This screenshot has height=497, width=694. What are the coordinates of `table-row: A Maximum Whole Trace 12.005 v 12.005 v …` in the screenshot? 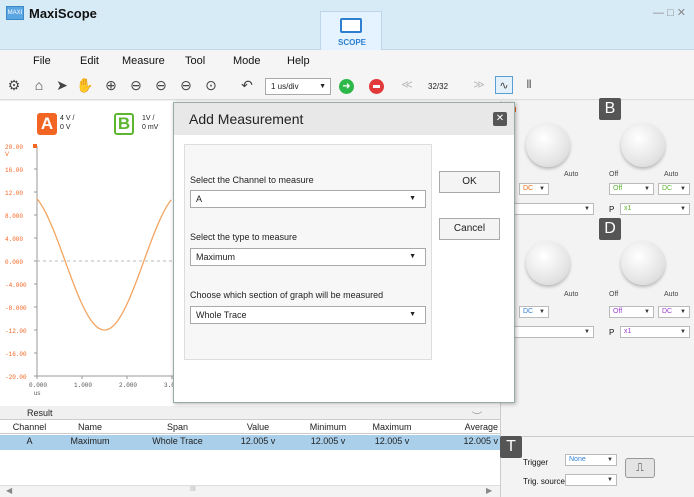 It's located at (250, 442).